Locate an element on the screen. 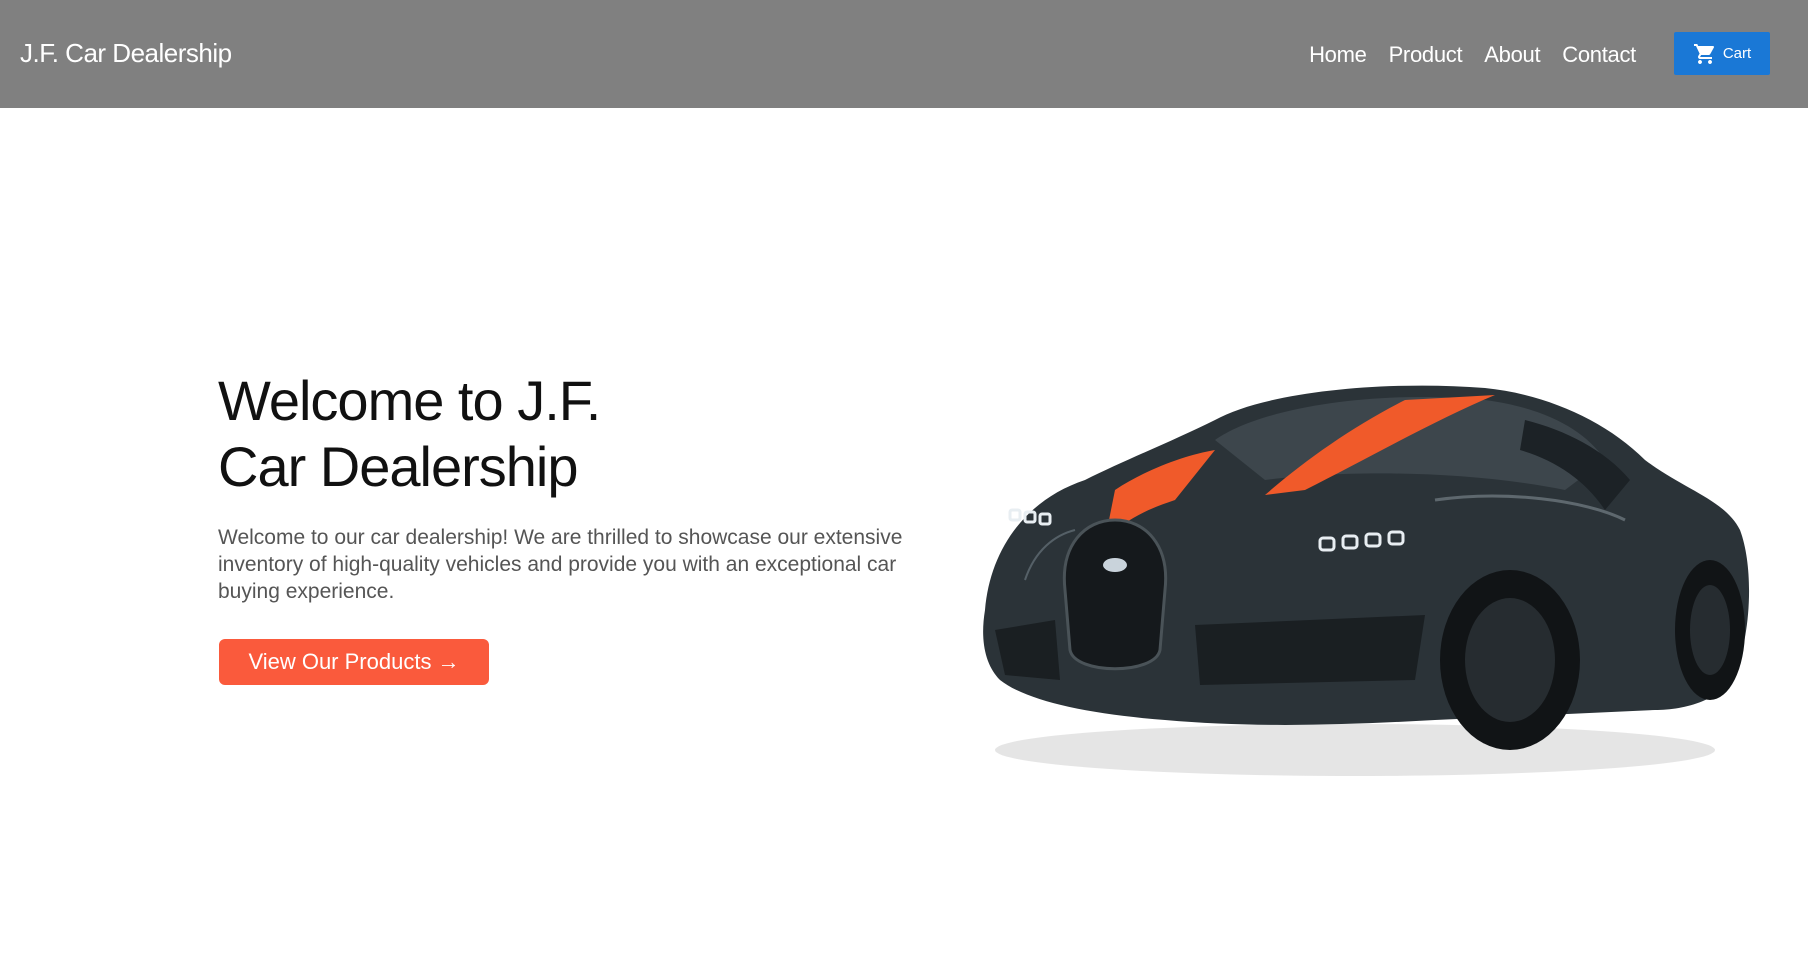 Image resolution: width=1808 pixels, height=965 pixels. view-products-button: View Our Products → is located at coordinates (354, 662).